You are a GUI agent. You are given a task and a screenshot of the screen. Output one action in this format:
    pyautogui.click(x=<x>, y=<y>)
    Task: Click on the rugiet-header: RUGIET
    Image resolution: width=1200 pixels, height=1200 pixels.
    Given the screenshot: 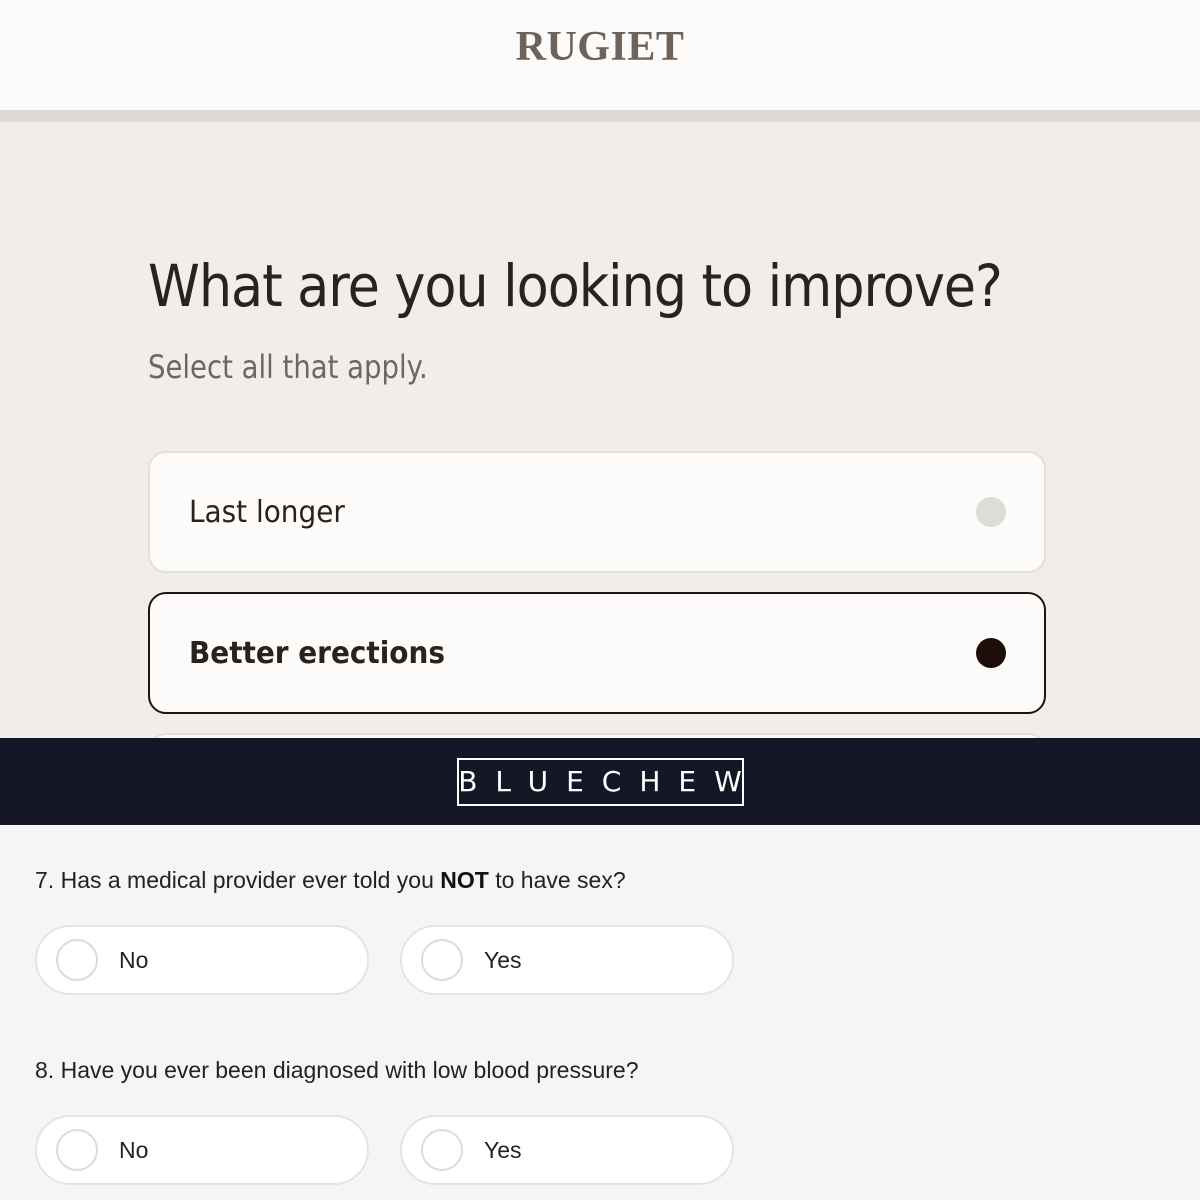 What is the action you would take?
    pyautogui.click(x=600, y=55)
    